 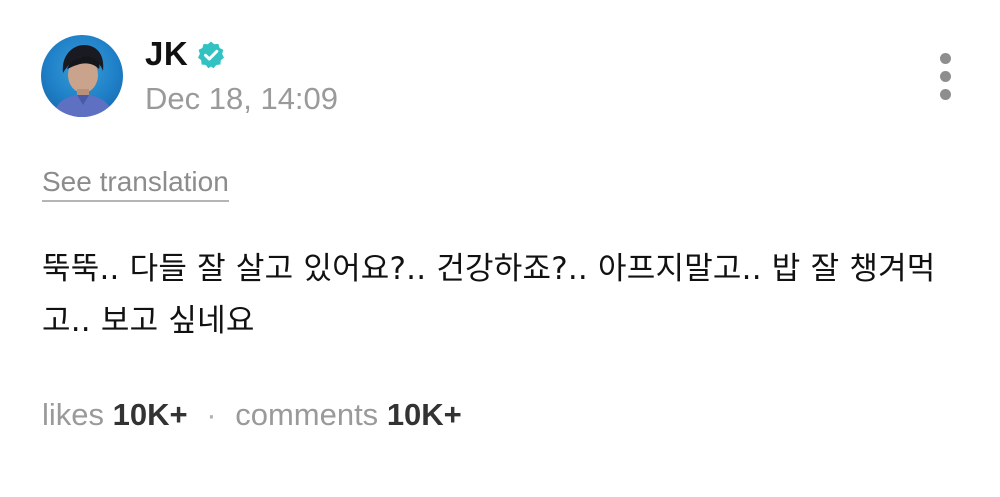 What do you see at coordinates (424, 414) in the screenshot?
I see `comments-count: 10K+` at bounding box center [424, 414].